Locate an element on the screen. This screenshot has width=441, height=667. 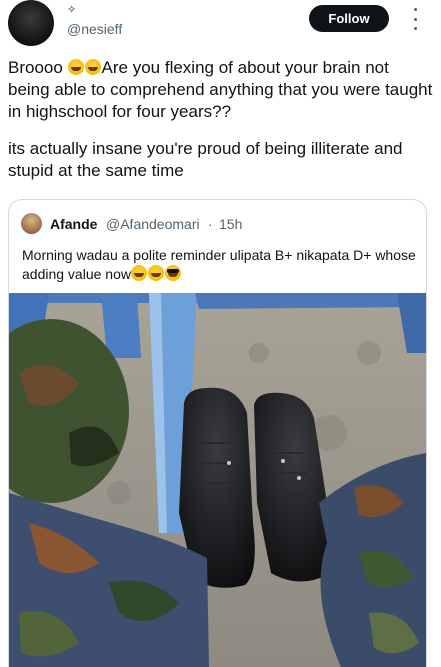
post-text-start: Broooo is located at coordinates (38, 67).